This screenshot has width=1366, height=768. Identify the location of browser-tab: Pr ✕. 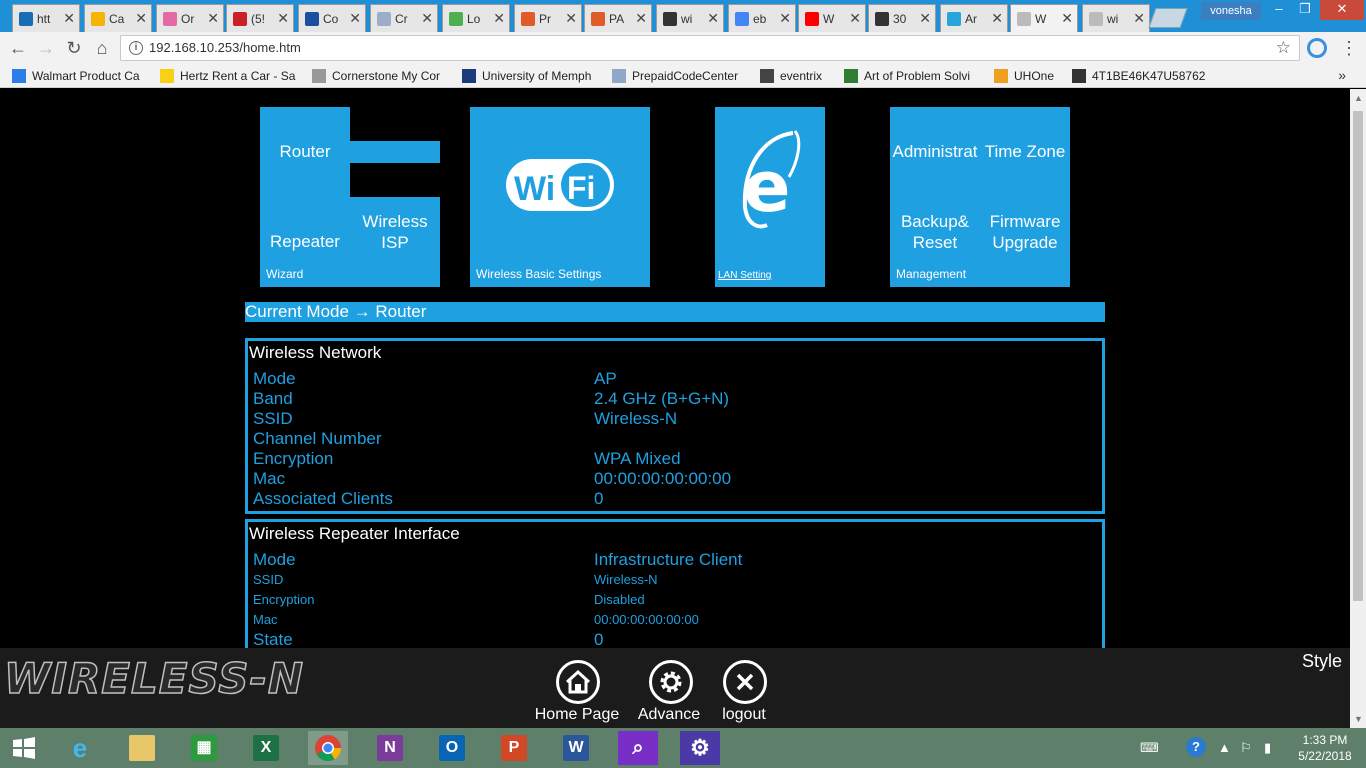
(548, 18).